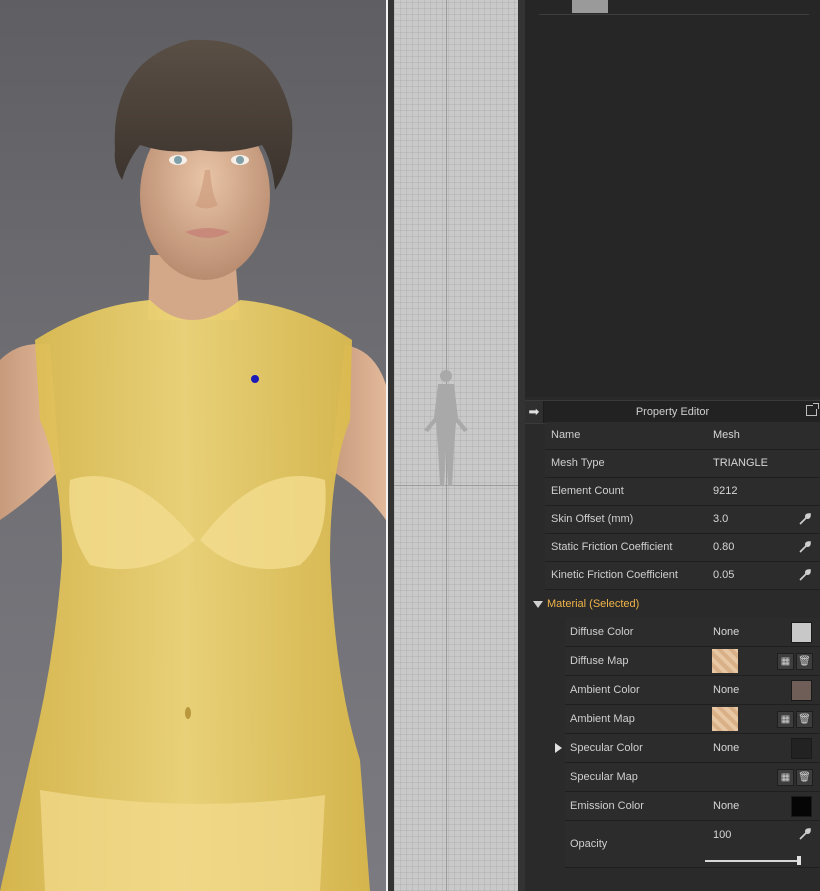 The width and height of the screenshot is (820, 891). I want to click on material-row-ambient-color: Ambient Color None, so click(692, 690).